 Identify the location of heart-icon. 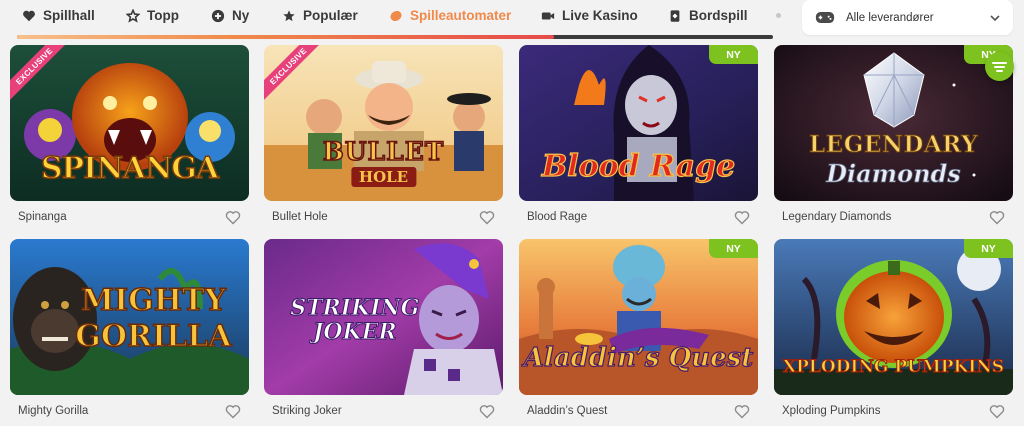
(29, 16).